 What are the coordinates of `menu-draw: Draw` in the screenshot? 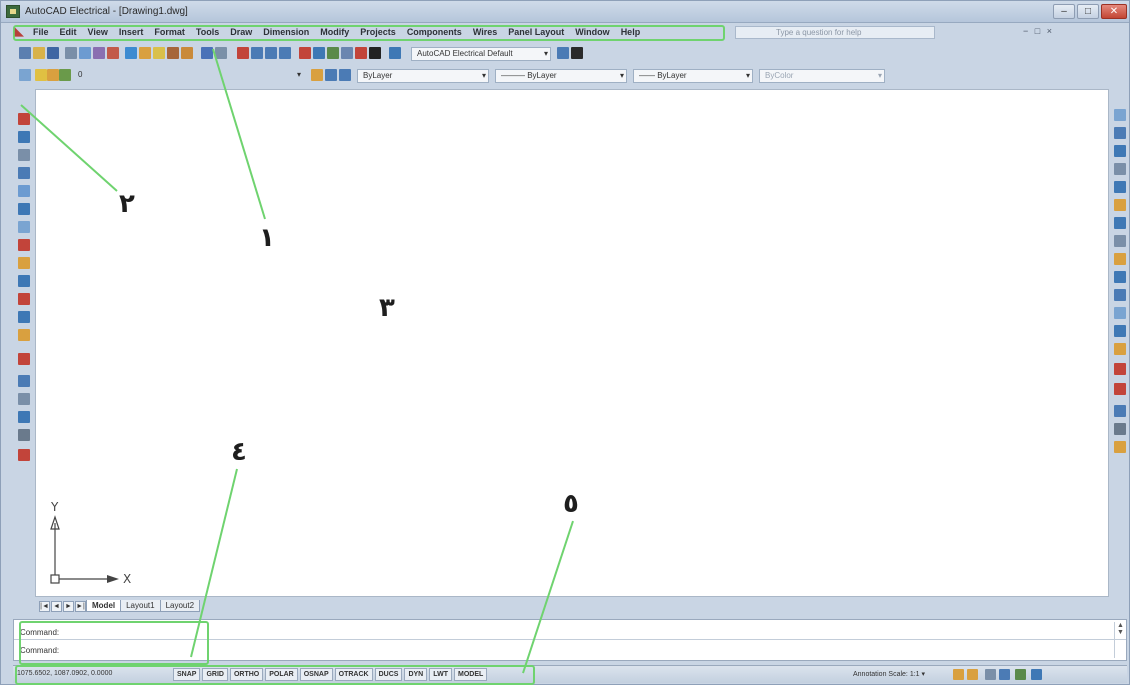 It's located at (241, 32).